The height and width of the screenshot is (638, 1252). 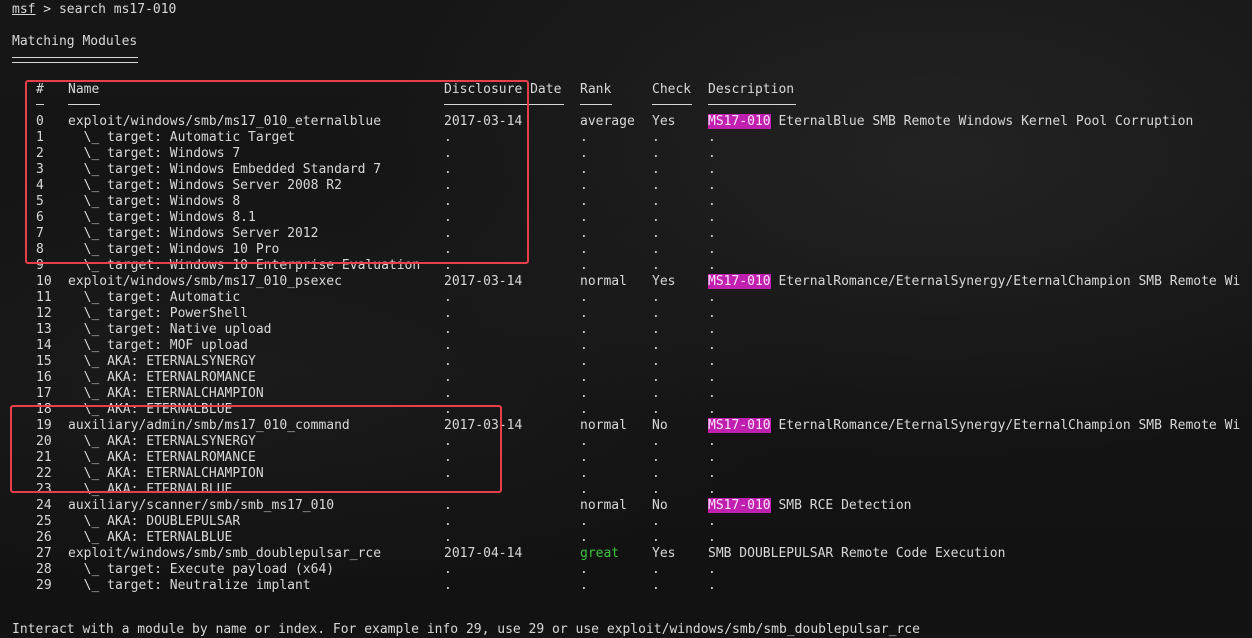 What do you see at coordinates (44, 281) in the screenshot?
I see `row-num: 10` at bounding box center [44, 281].